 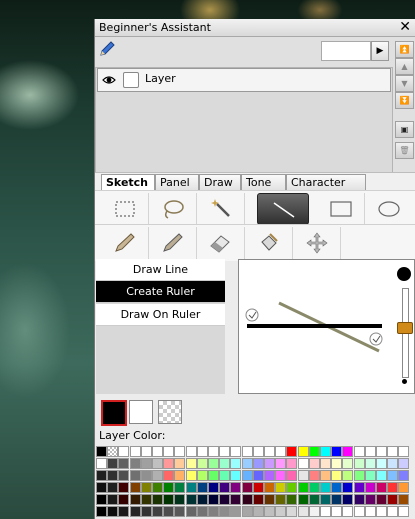 What do you see at coordinates (405, 27) in the screenshot?
I see `close-icon: ✕` at bounding box center [405, 27].